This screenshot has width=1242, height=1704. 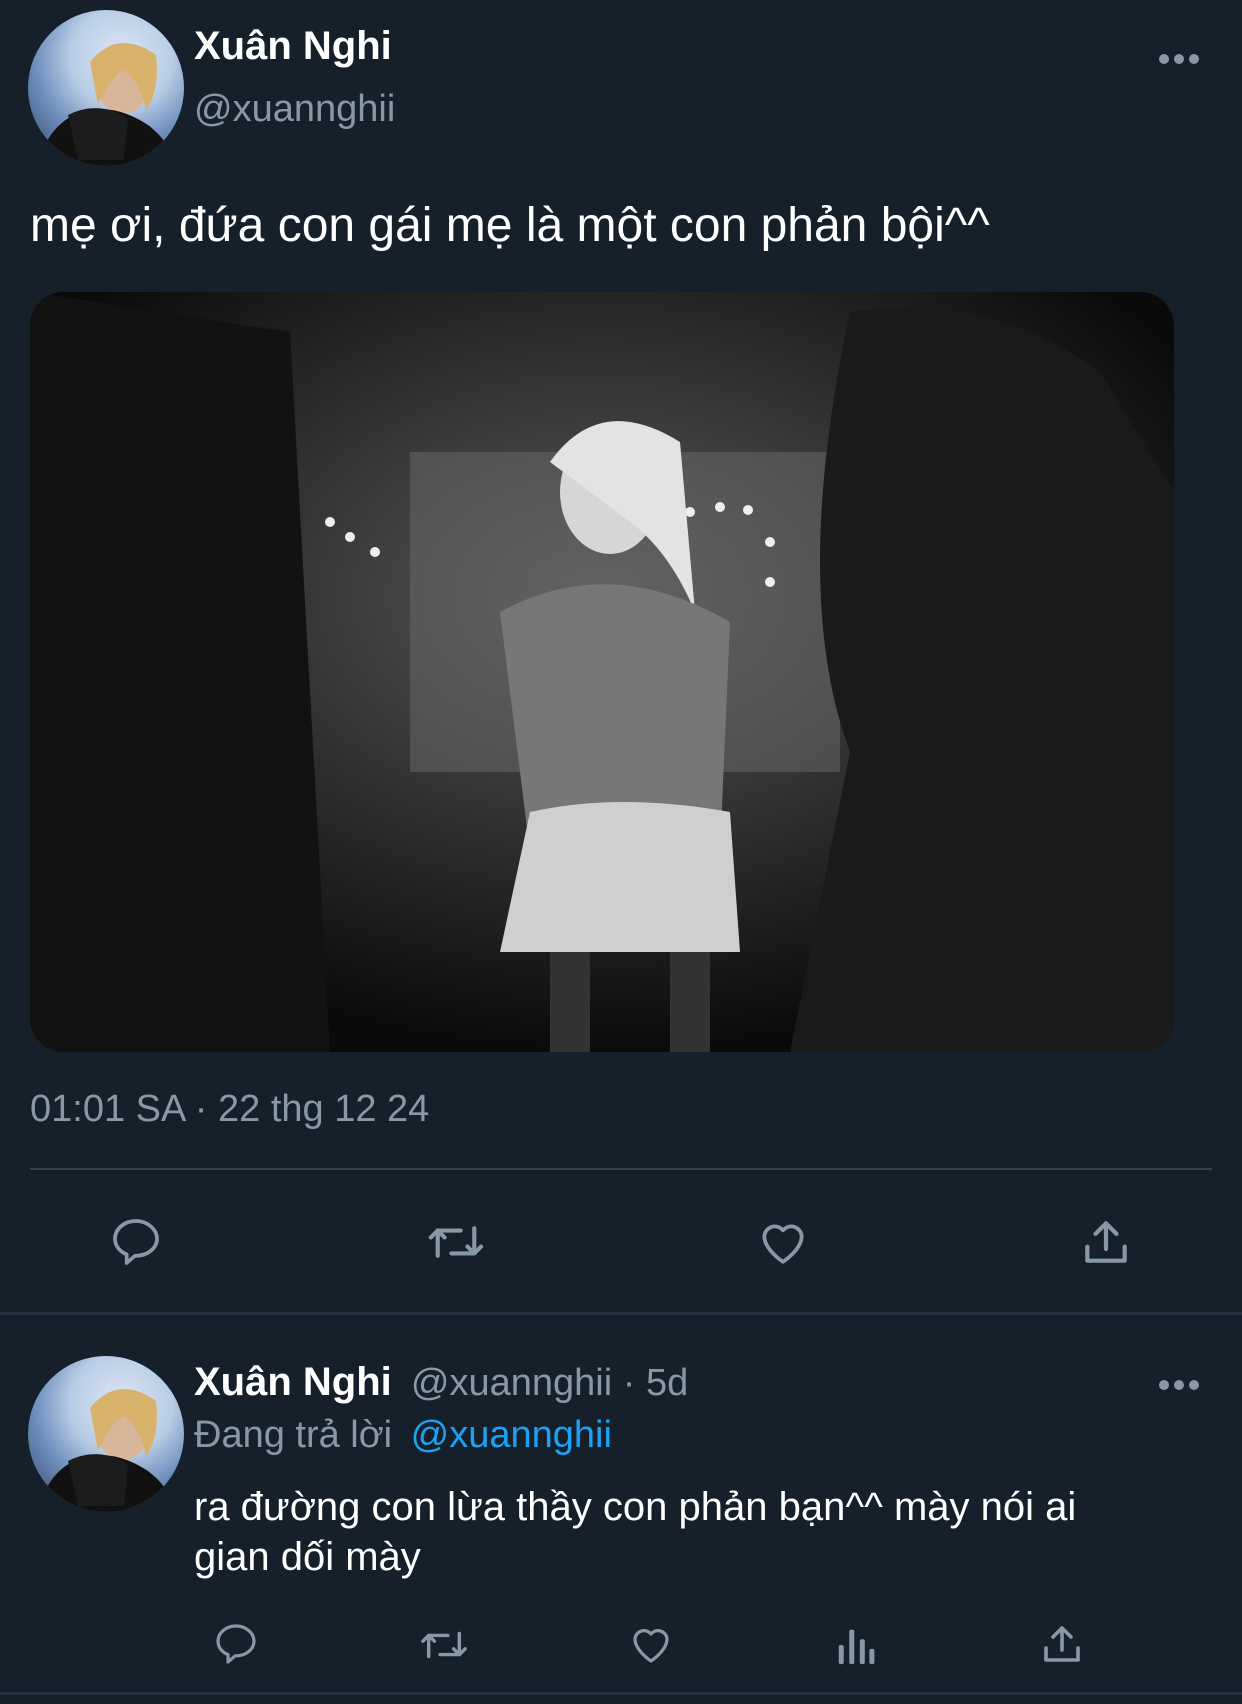 I want to click on reply-retweet-icon, so click(x=444, y=1645).